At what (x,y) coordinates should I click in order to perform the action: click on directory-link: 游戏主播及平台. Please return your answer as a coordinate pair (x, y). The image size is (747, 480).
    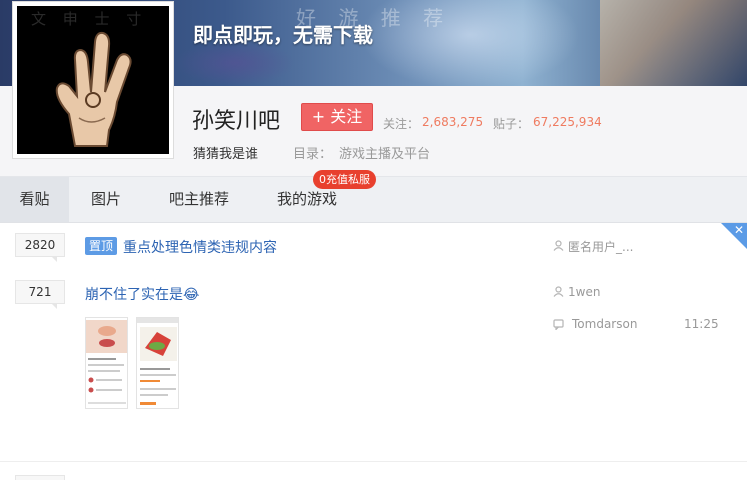
    Looking at the image, I should click on (384, 152).